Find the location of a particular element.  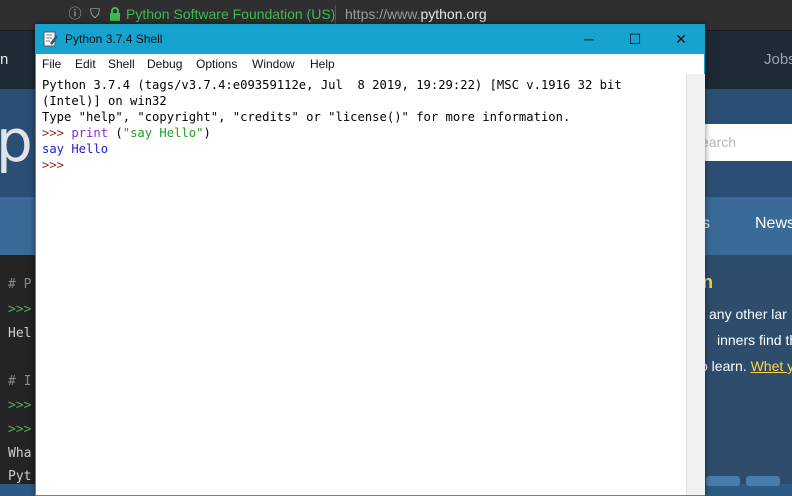

nav-item-news: News is located at coordinates (773, 224).